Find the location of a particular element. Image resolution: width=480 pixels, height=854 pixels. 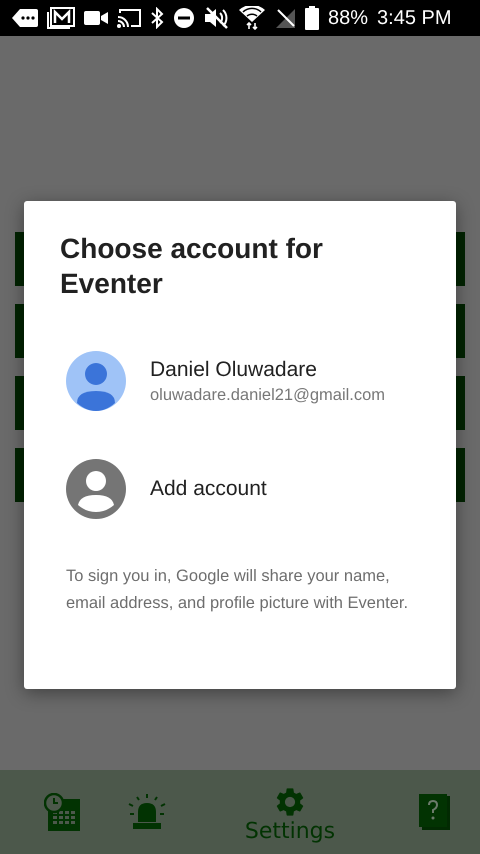

siren-icon is located at coordinates (147, 812).